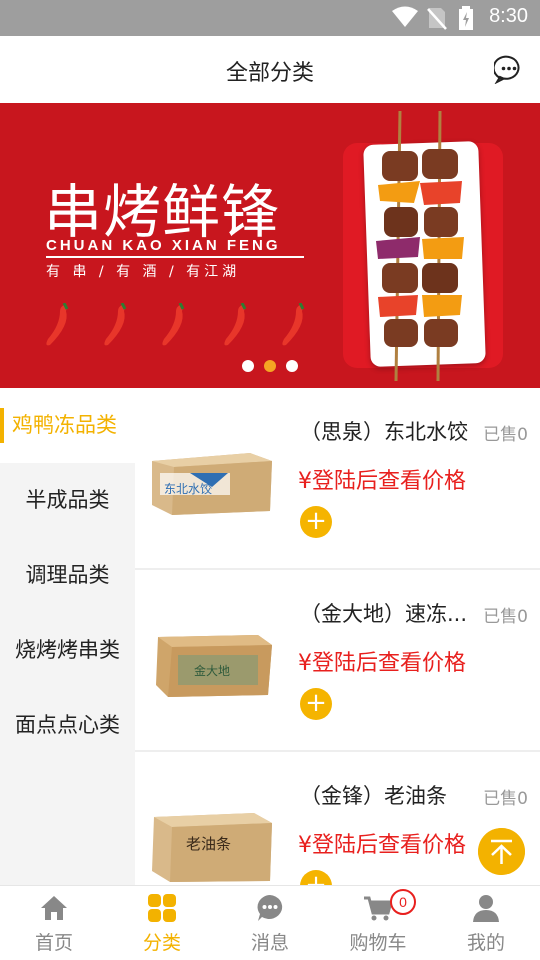  Describe the element at coordinates (420, 246) in the screenshot. I see `skewer-image` at that location.